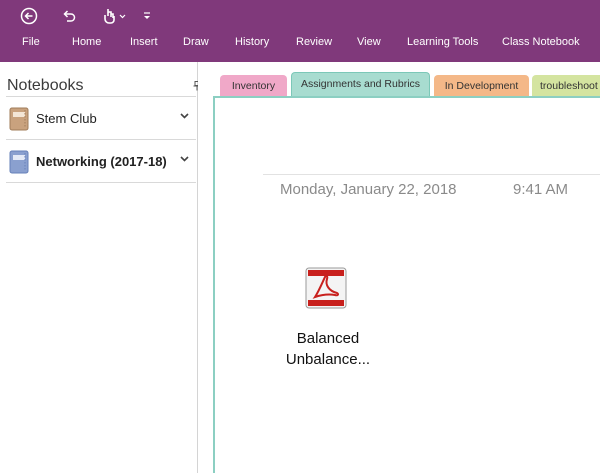 This screenshot has height=473, width=600. Describe the element at coordinates (66, 118) in the screenshot. I see `notebook-label: Stem Club` at that location.